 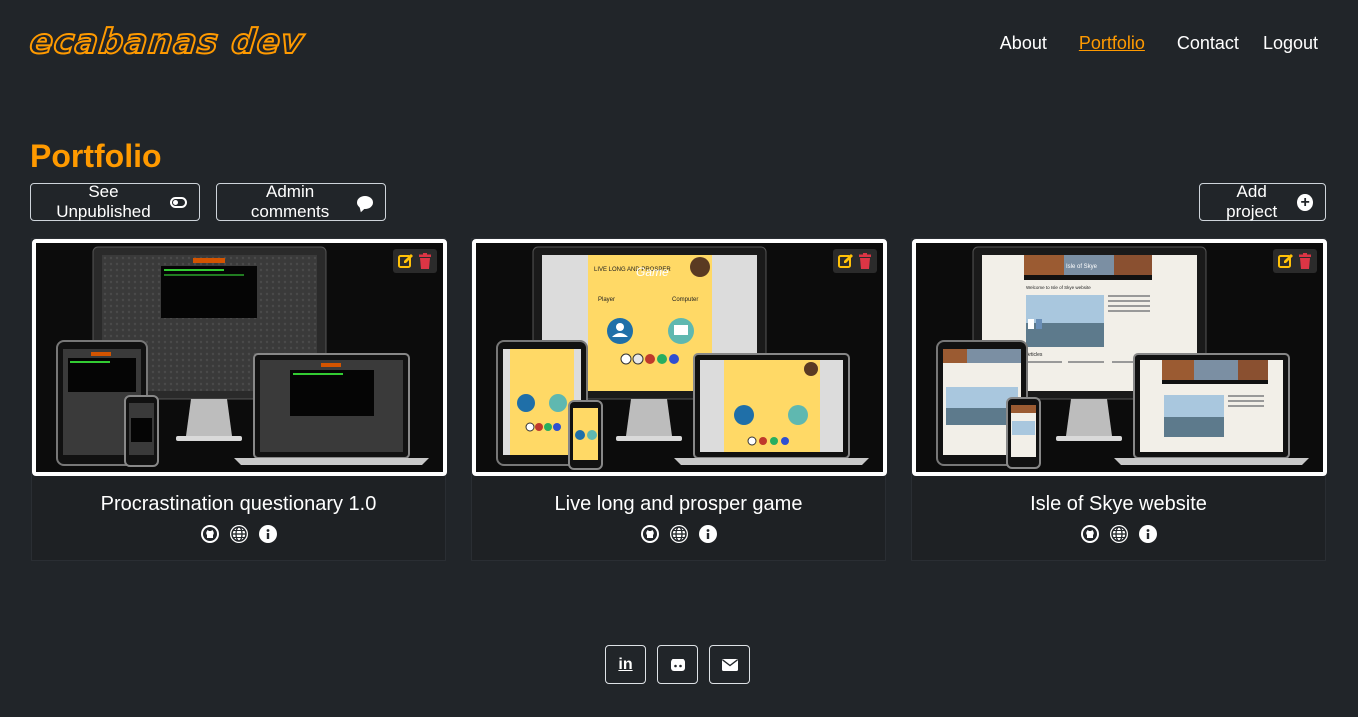 What do you see at coordinates (178, 202) in the screenshot?
I see `toggle-icon` at bounding box center [178, 202].